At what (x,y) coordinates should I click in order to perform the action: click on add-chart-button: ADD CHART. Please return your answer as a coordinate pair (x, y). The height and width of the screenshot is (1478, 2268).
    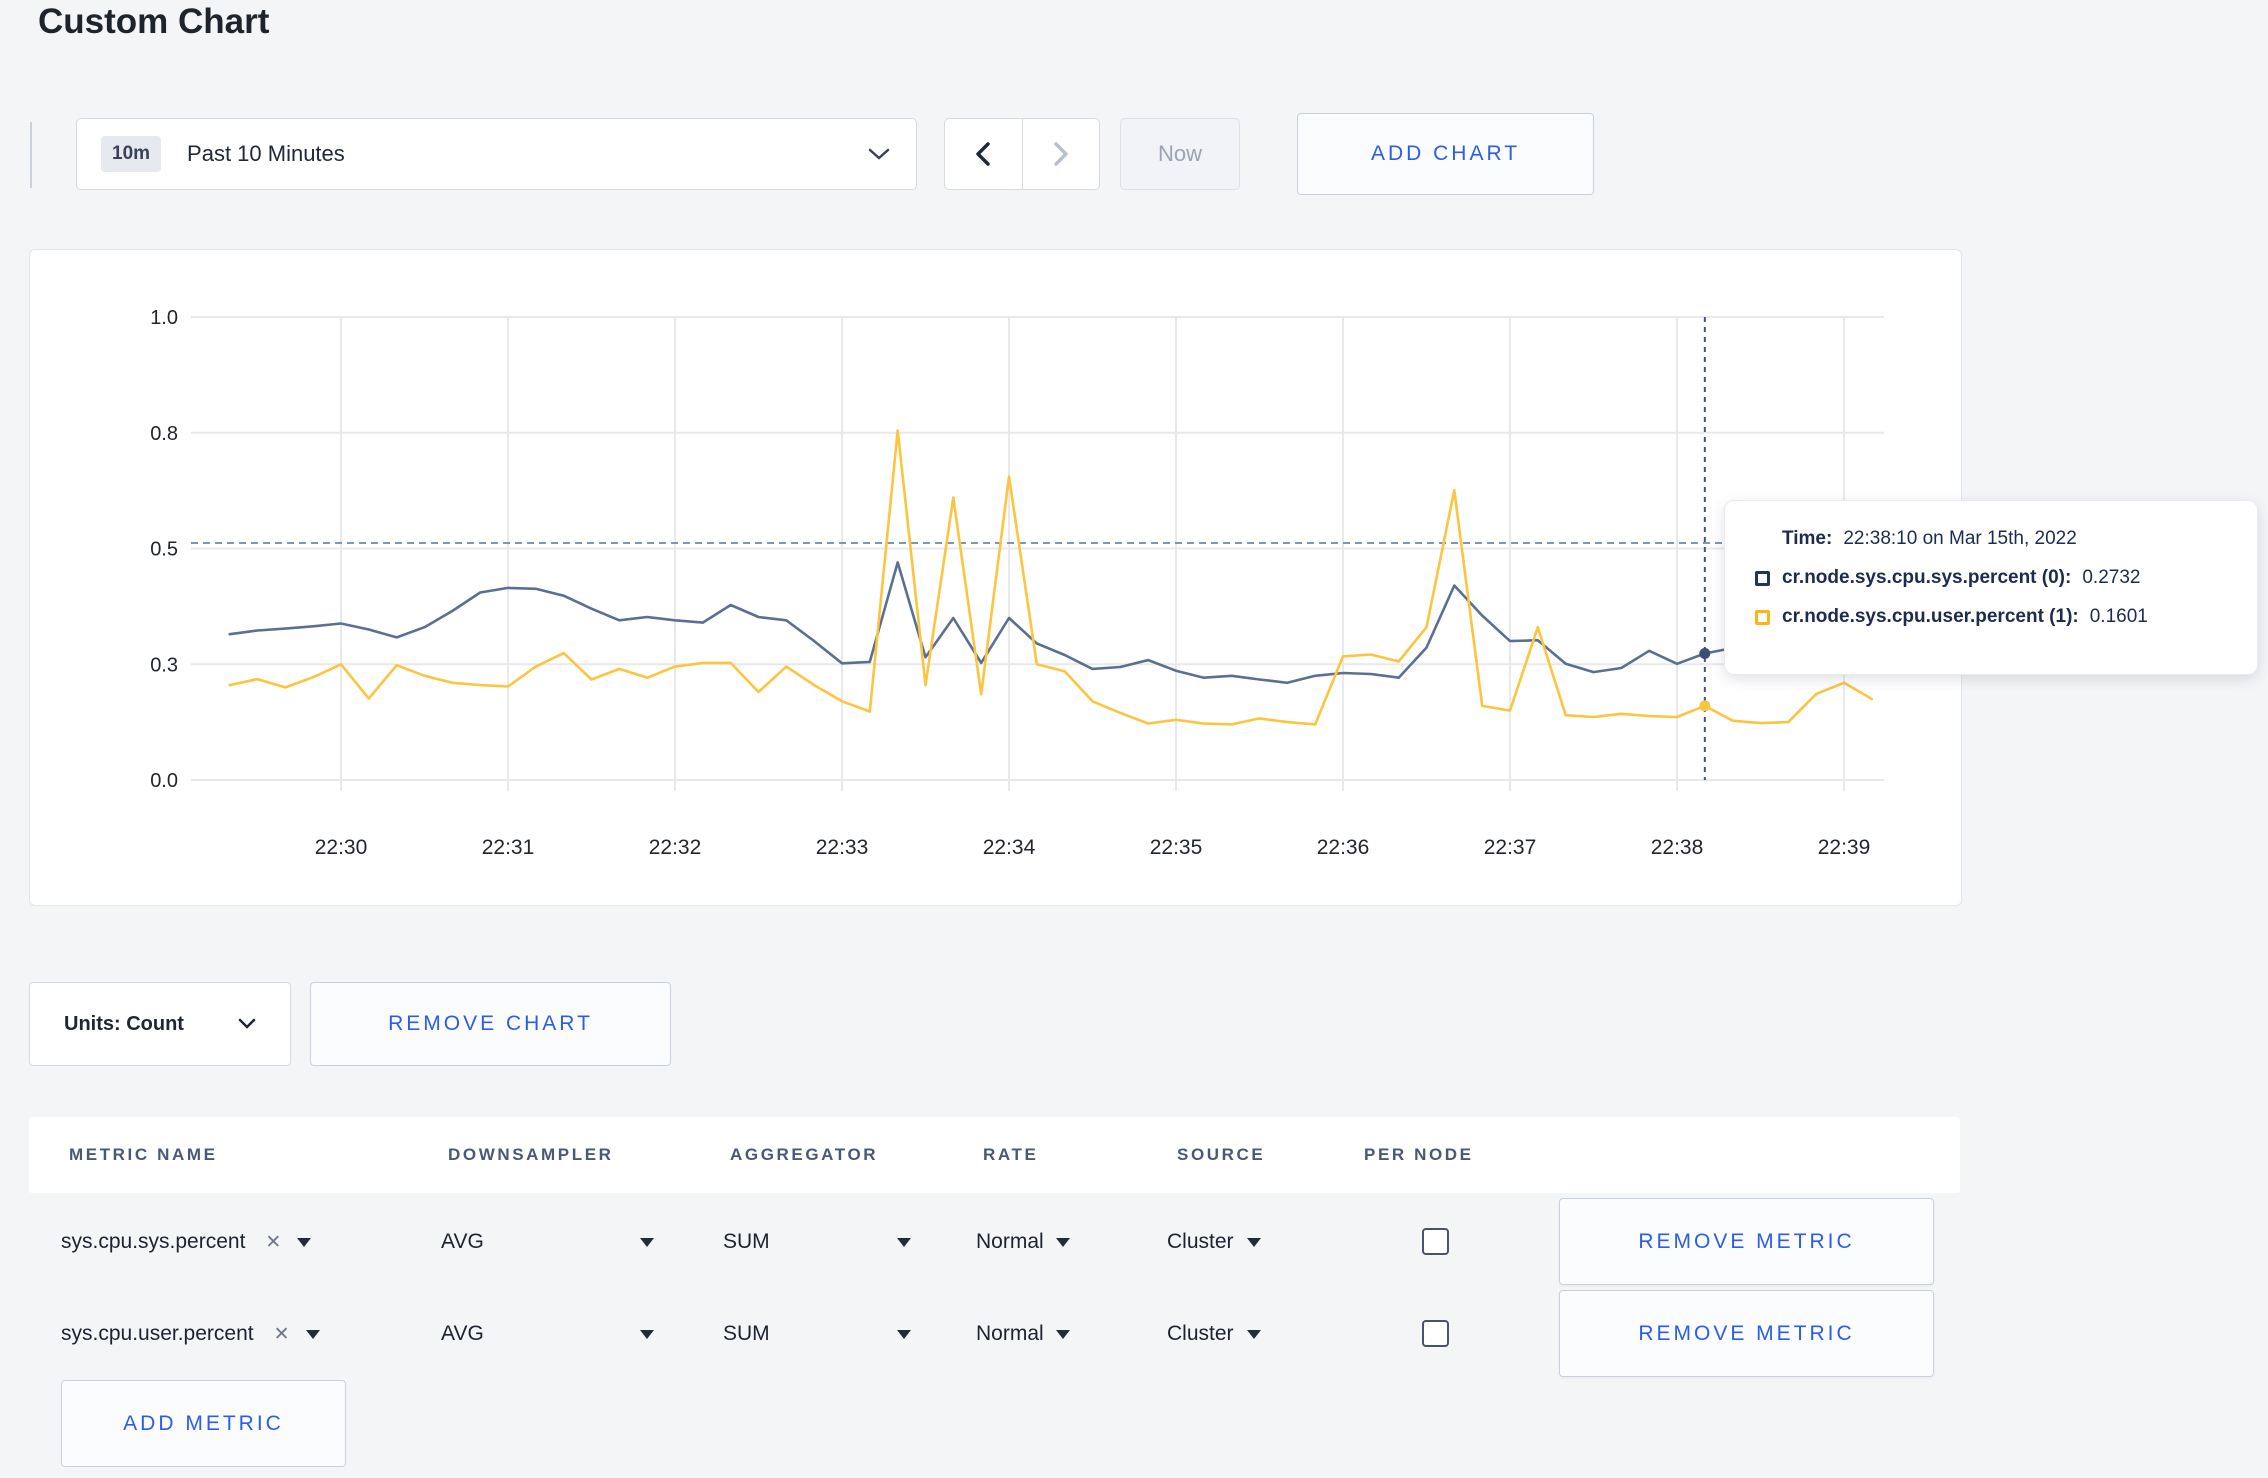
    Looking at the image, I should click on (1445, 154).